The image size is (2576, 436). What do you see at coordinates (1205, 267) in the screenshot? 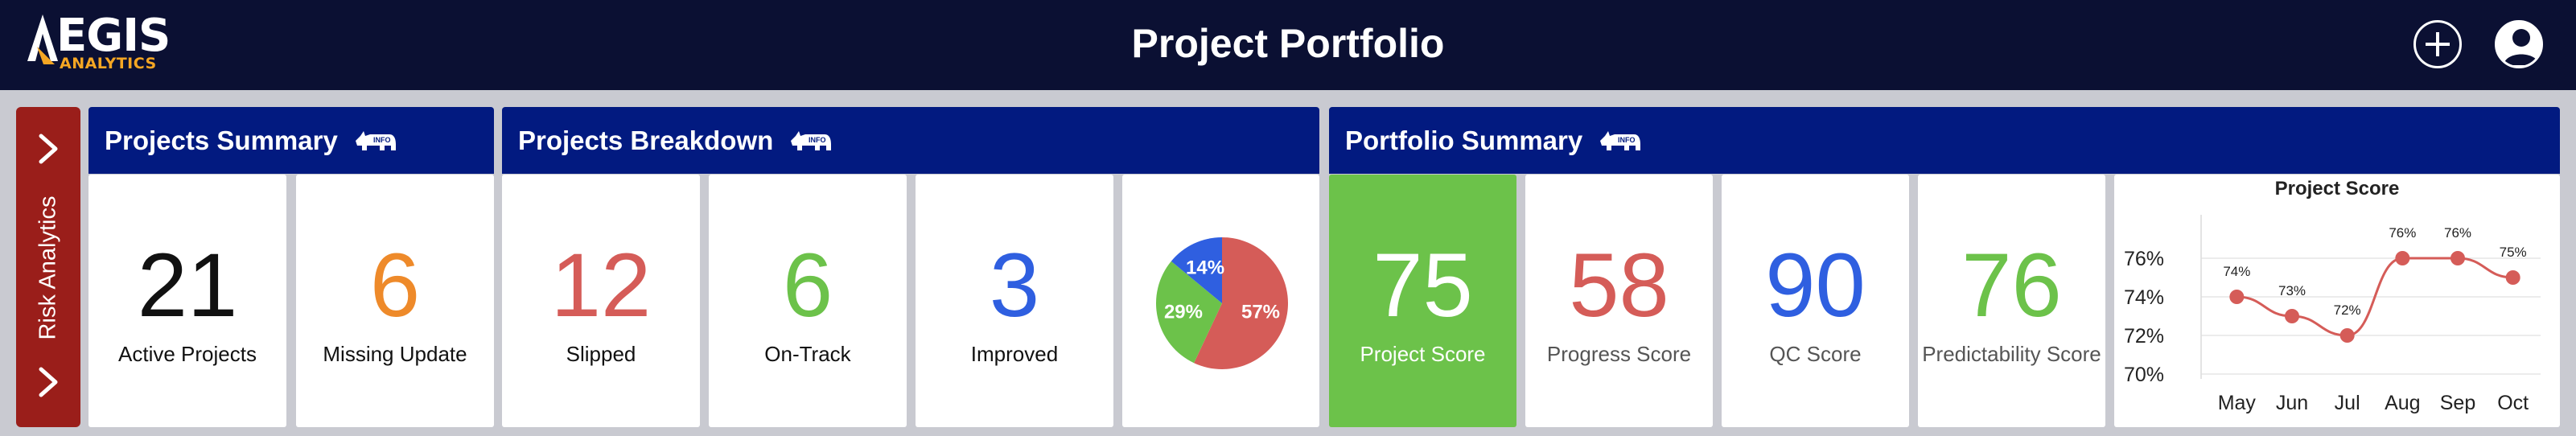
I see `pie-slice-label: 14%` at bounding box center [1205, 267].